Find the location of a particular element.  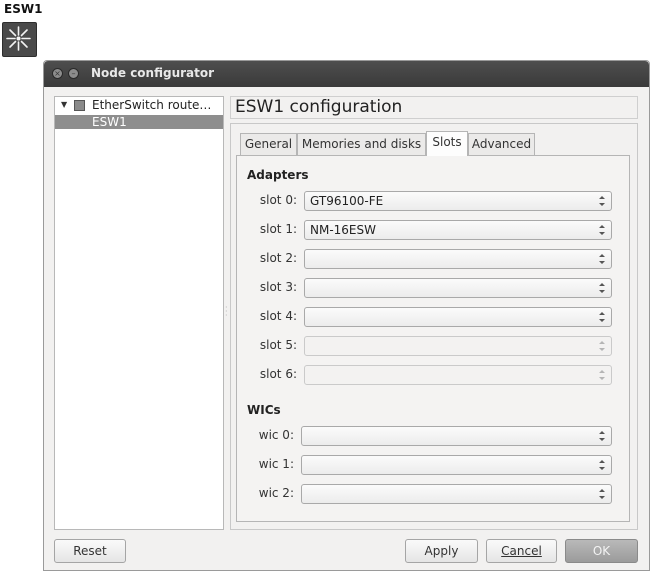

ethernet-switch-icon is located at coordinates (19, 39).